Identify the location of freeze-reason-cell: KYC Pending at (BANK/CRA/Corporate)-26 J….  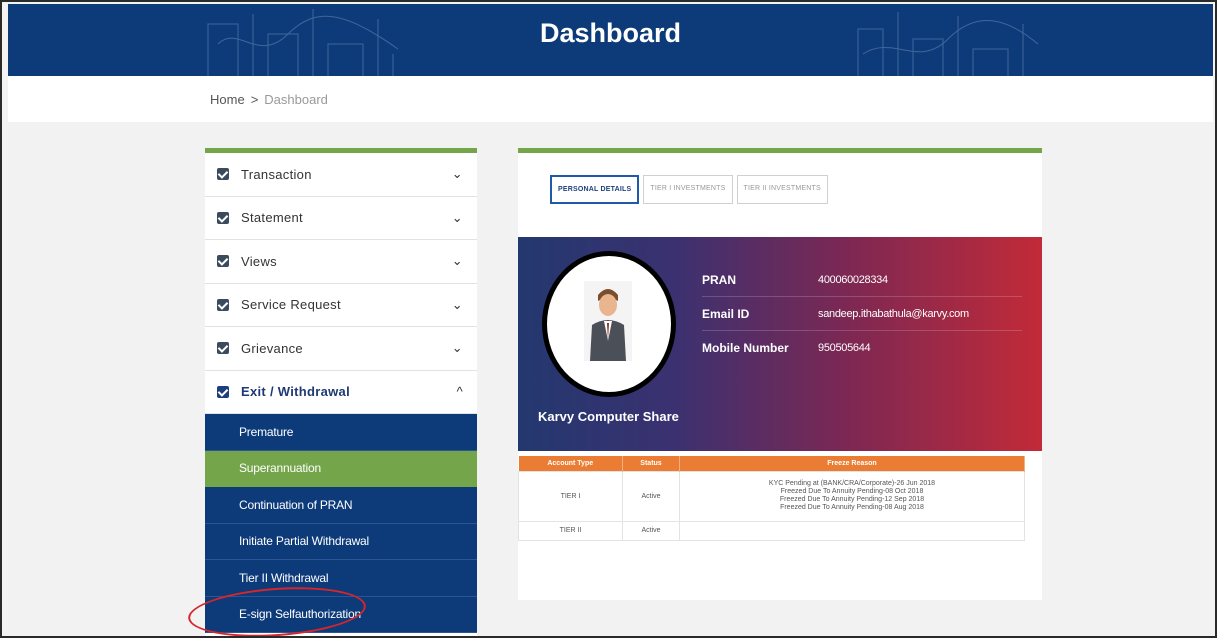
(852, 496).